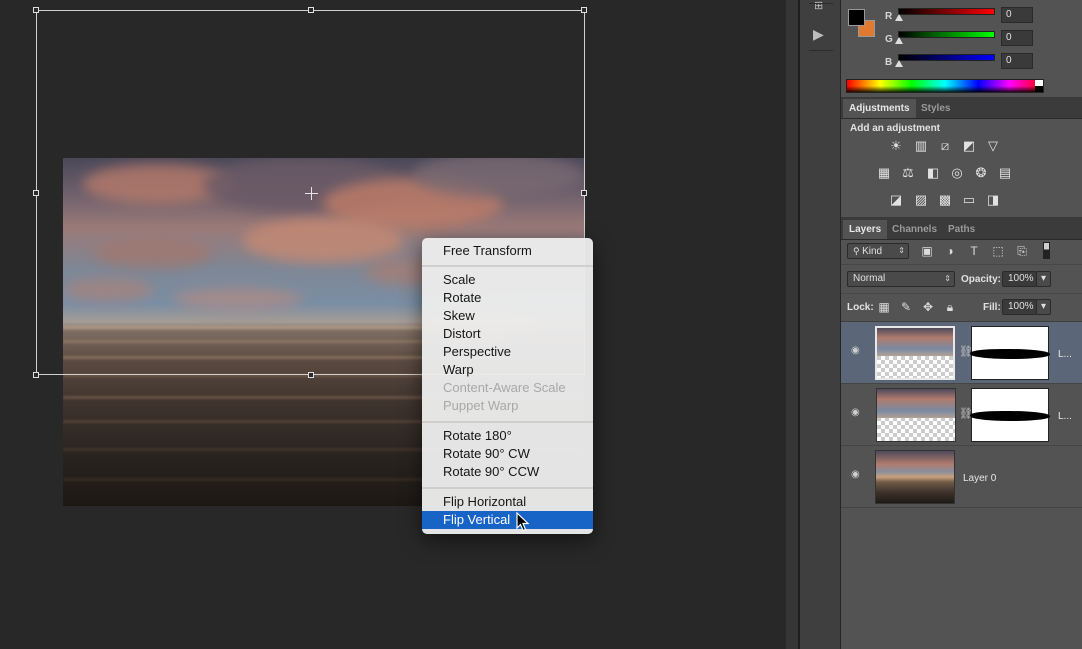 The width and height of the screenshot is (1082, 649). Describe the element at coordinates (921, 200) in the screenshot. I see `posterize-icon: ▨` at that location.